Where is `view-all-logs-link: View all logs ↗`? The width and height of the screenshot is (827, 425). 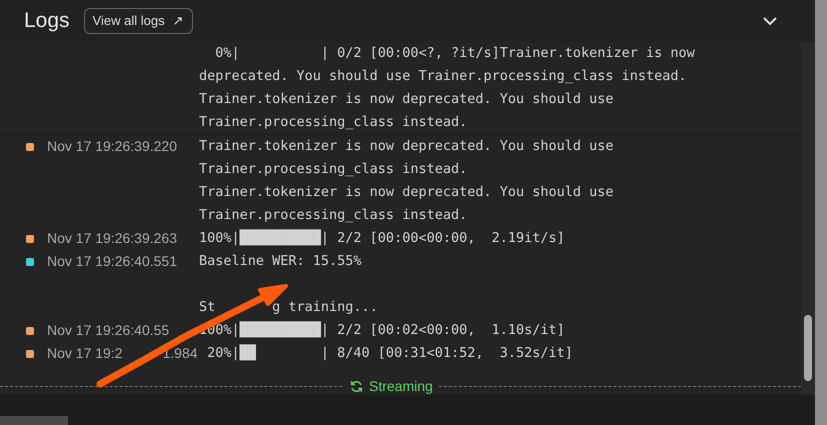
view-all-logs-link: View all logs ↗ is located at coordinates (138, 21).